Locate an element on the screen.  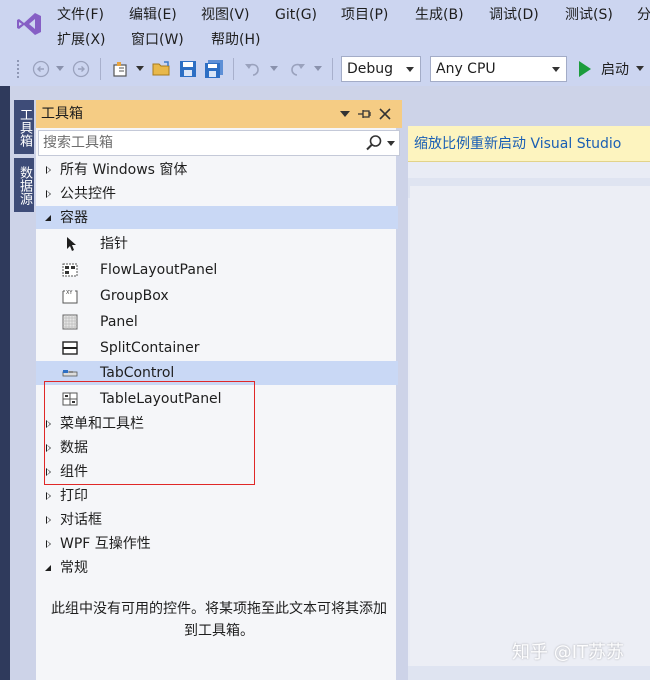
menu-analyze: 分 is located at coordinates (643, 15).